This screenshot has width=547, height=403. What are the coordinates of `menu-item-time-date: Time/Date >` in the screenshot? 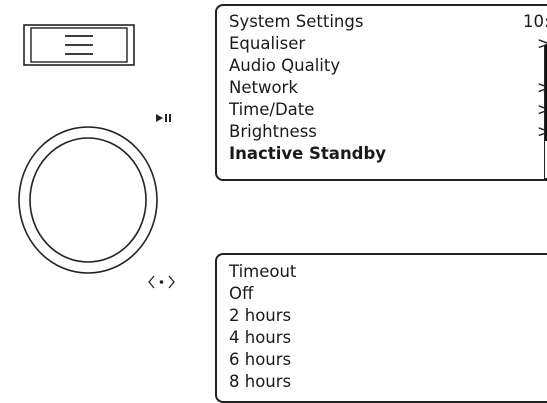 It's located at (388, 110).